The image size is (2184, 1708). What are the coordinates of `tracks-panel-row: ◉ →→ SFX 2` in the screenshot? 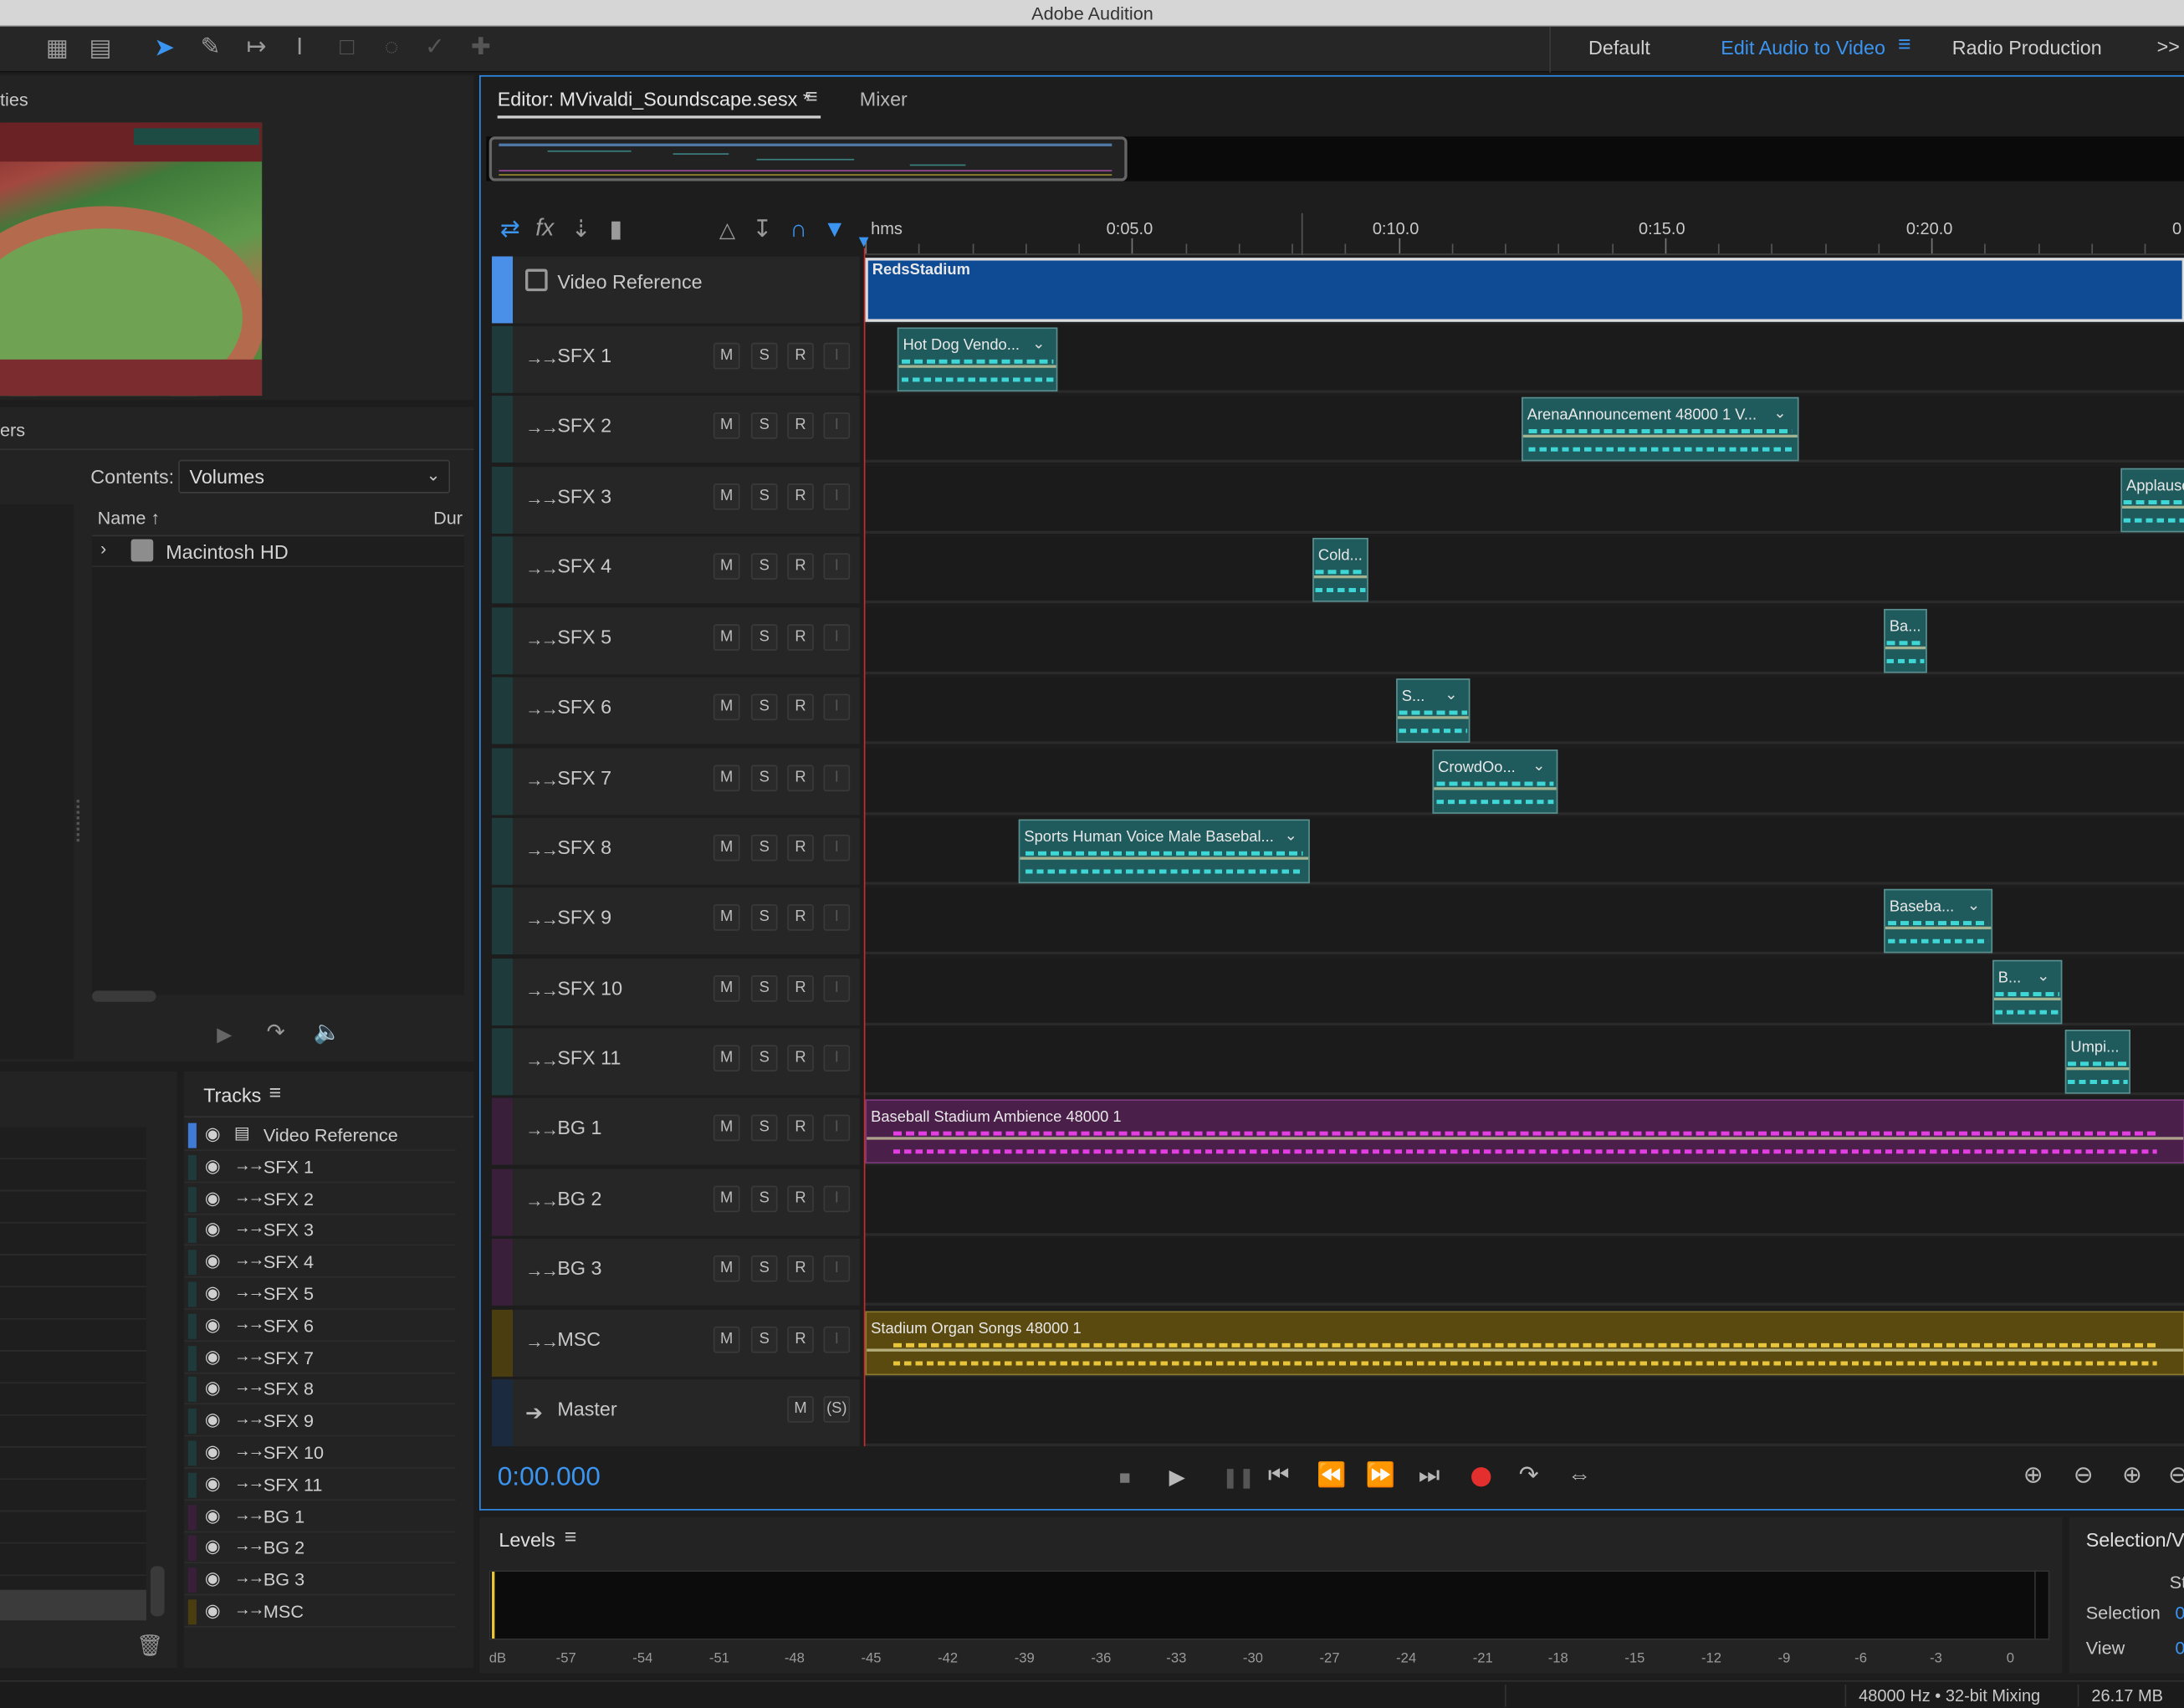 It's located at (319, 1199).